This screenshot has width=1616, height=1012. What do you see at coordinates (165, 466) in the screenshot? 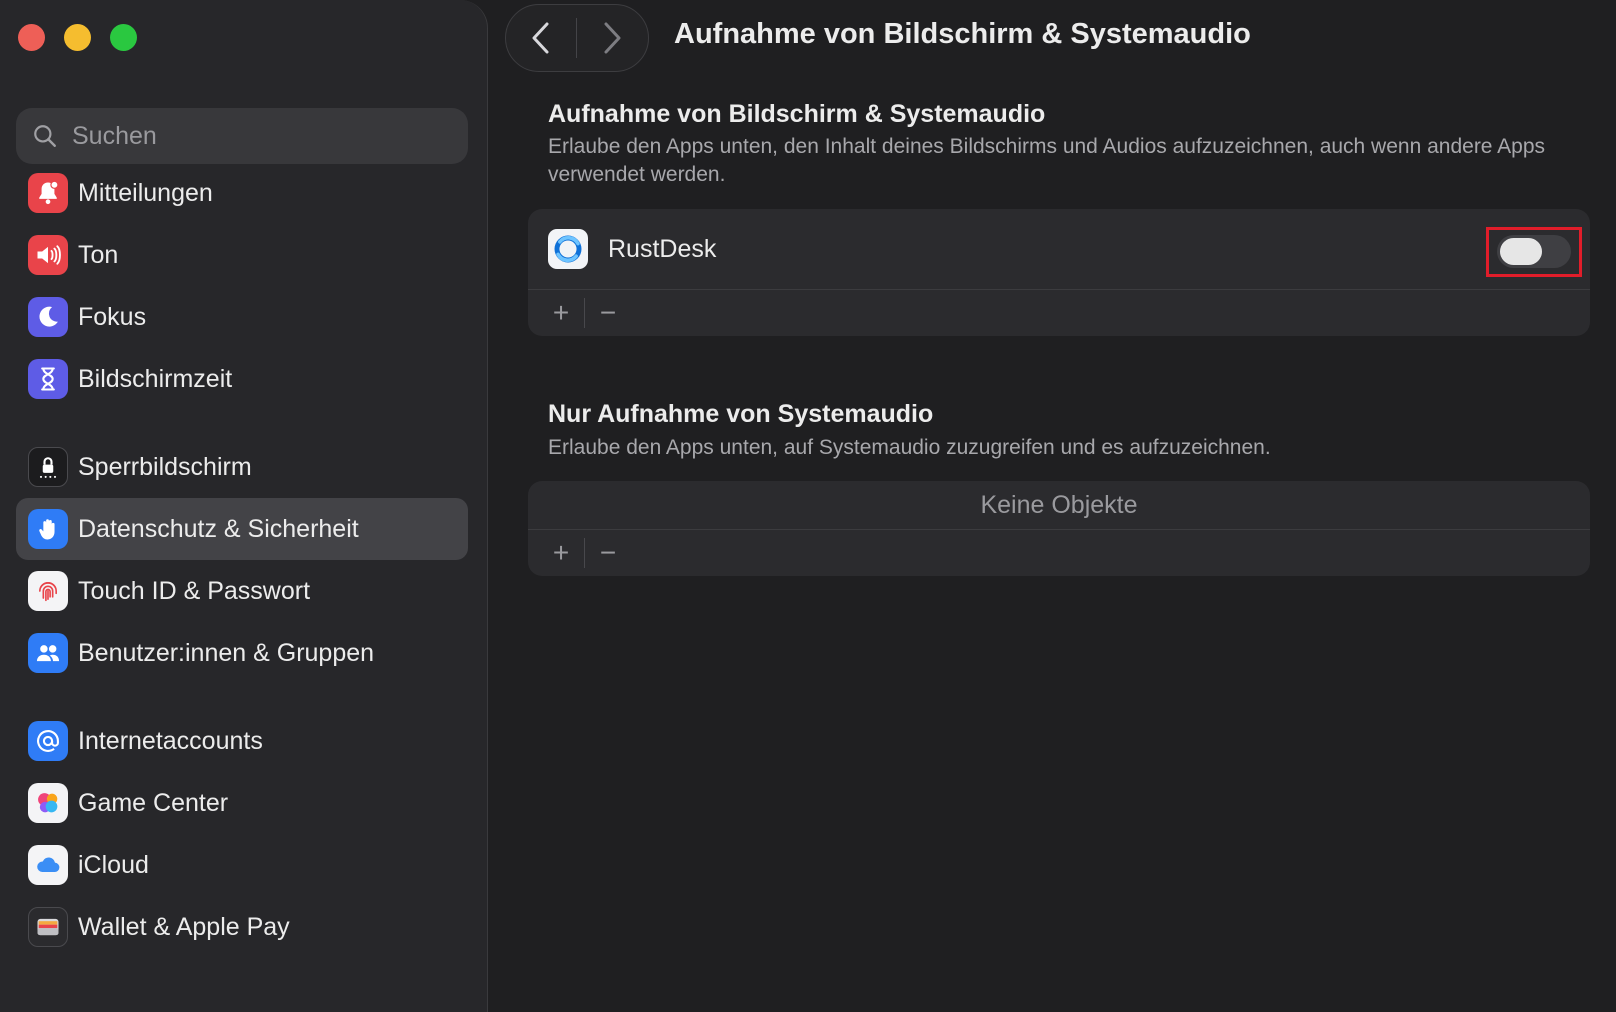
I see `sidebar-item-label: Sperrbildschirm` at bounding box center [165, 466].